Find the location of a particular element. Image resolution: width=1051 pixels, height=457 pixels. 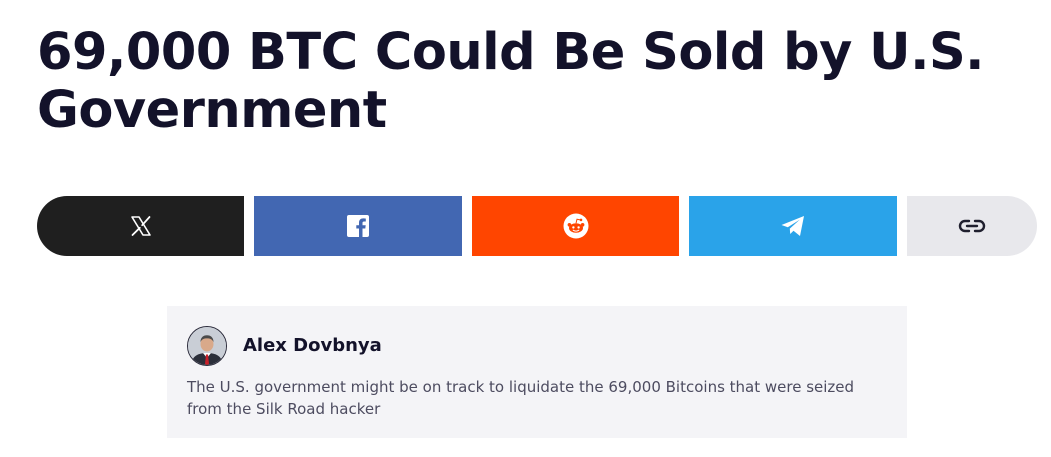

share-facebook-button is located at coordinates (358, 226).